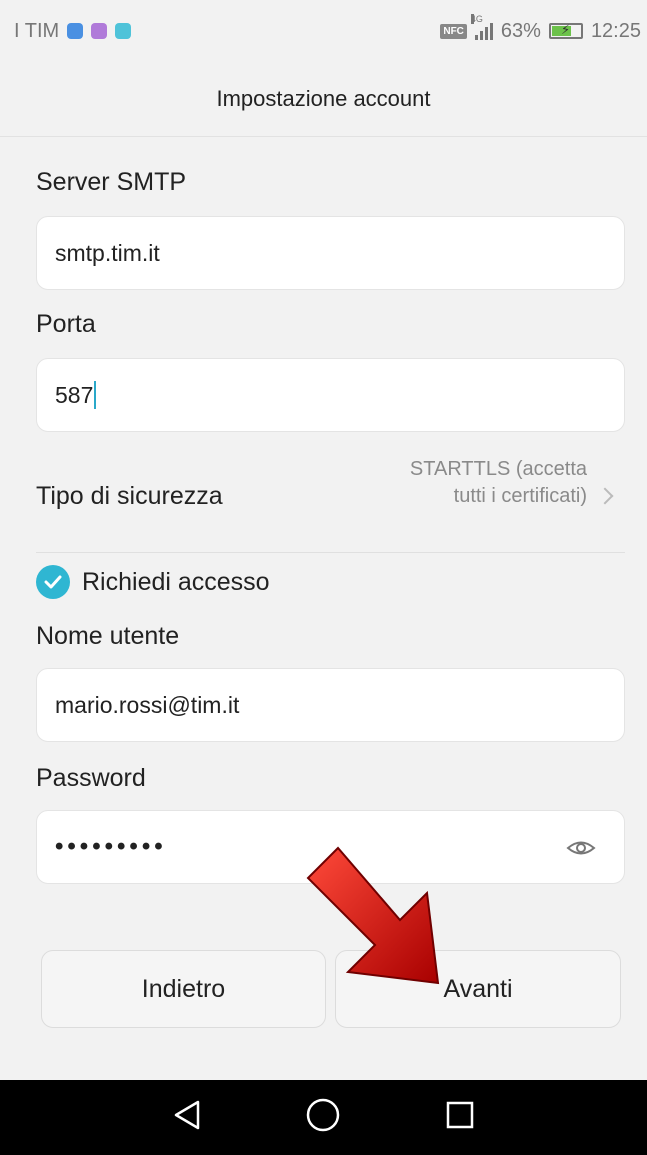 This screenshot has width=647, height=1155. Describe the element at coordinates (53, 582) in the screenshot. I see `checkmark-icon` at that location.